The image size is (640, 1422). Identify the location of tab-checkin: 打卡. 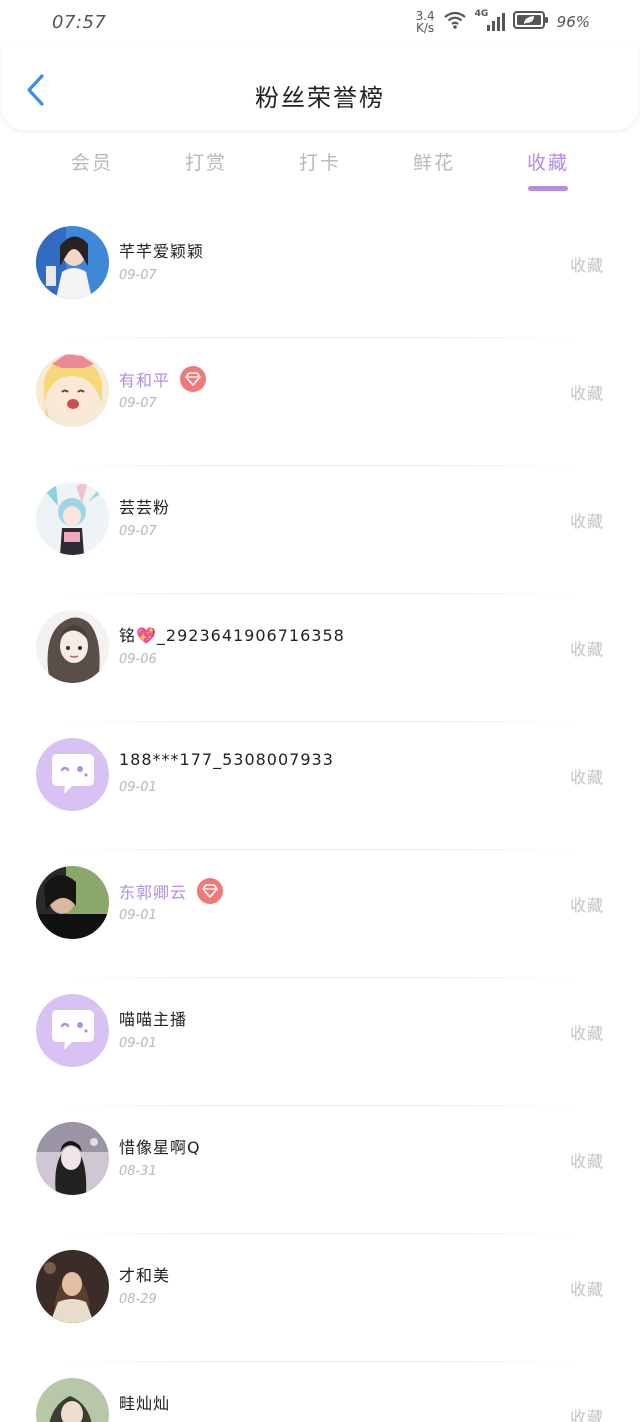
(320, 161).